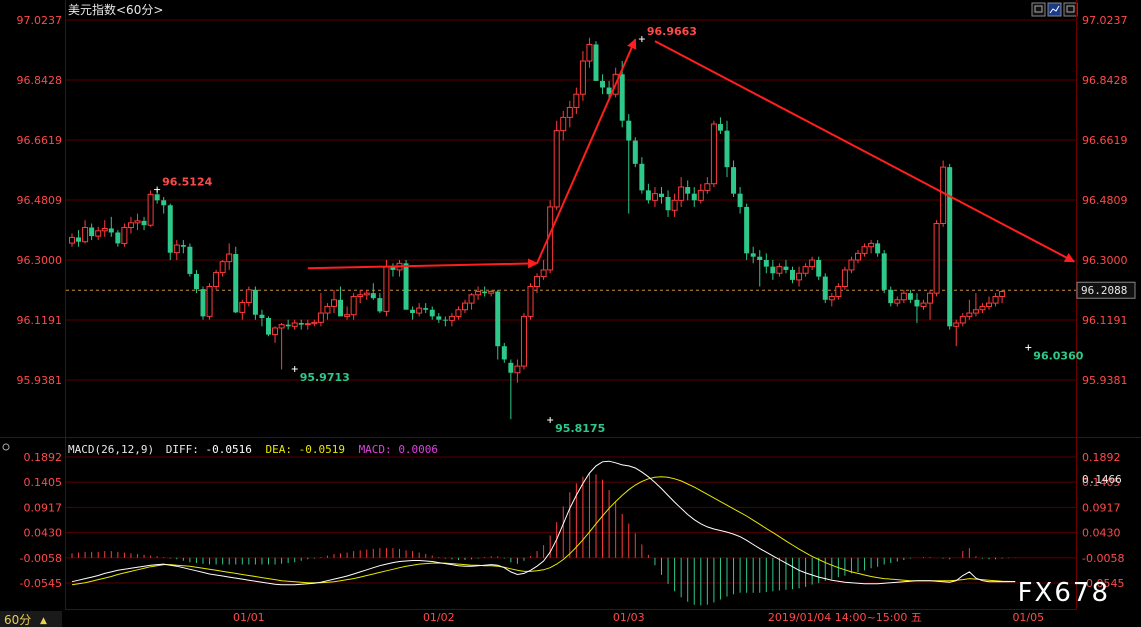  Describe the element at coordinates (1038, 9) in the screenshot. I see `window-icon` at that location.